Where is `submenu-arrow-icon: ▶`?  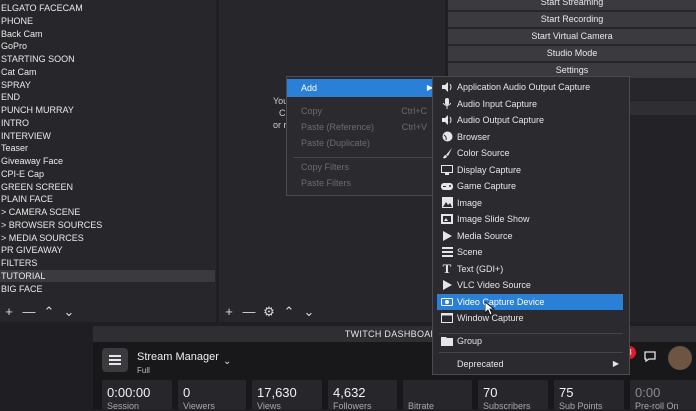
submenu-arrow-icon: ▶ is located at coordinates (615, 363).